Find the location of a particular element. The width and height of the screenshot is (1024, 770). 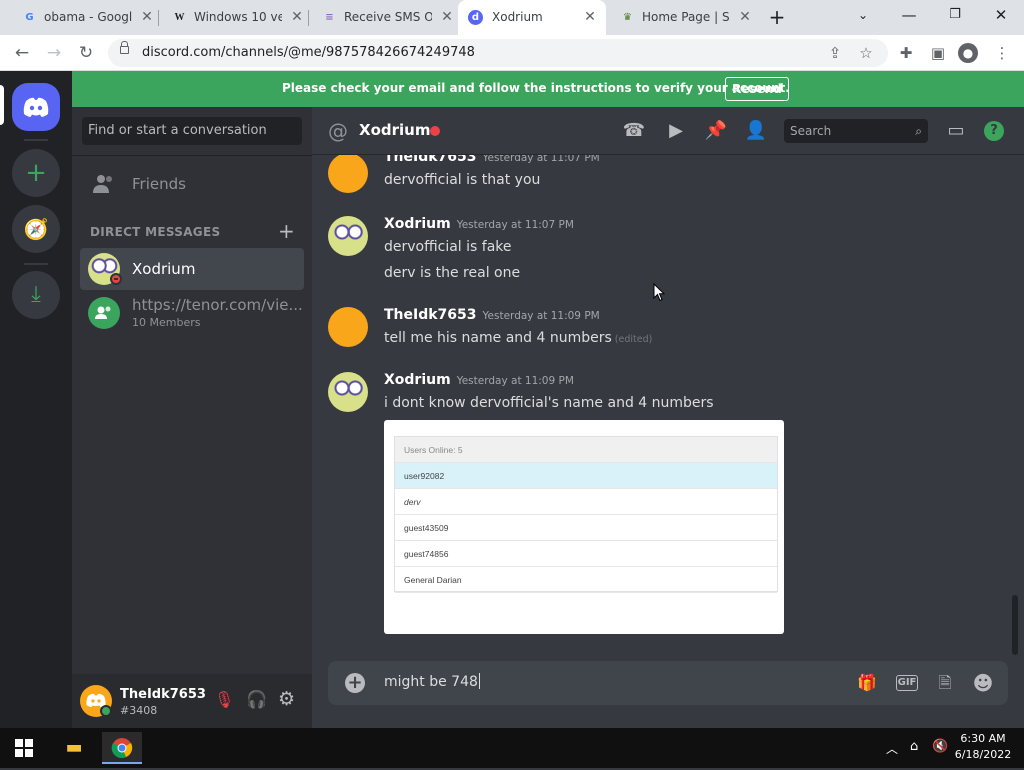

gif-icon: GIF is located at coordinates (907, 683).